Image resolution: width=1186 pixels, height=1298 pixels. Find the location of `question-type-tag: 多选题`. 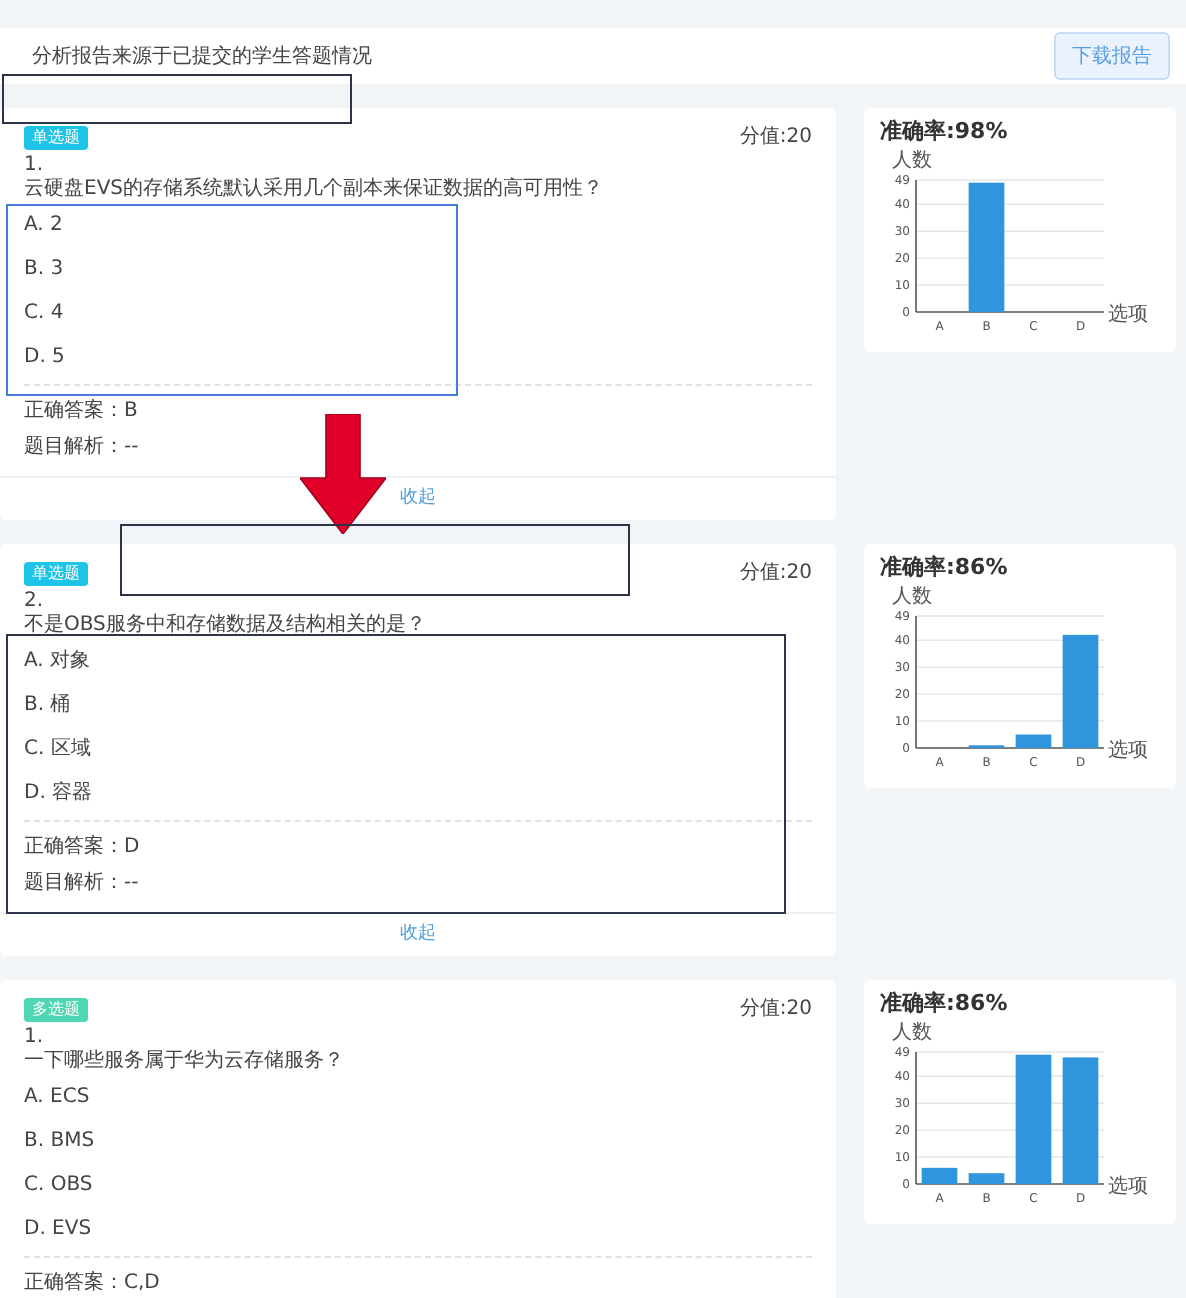

question-type-tag: 多选题 is located at coordinates (56, 1010).